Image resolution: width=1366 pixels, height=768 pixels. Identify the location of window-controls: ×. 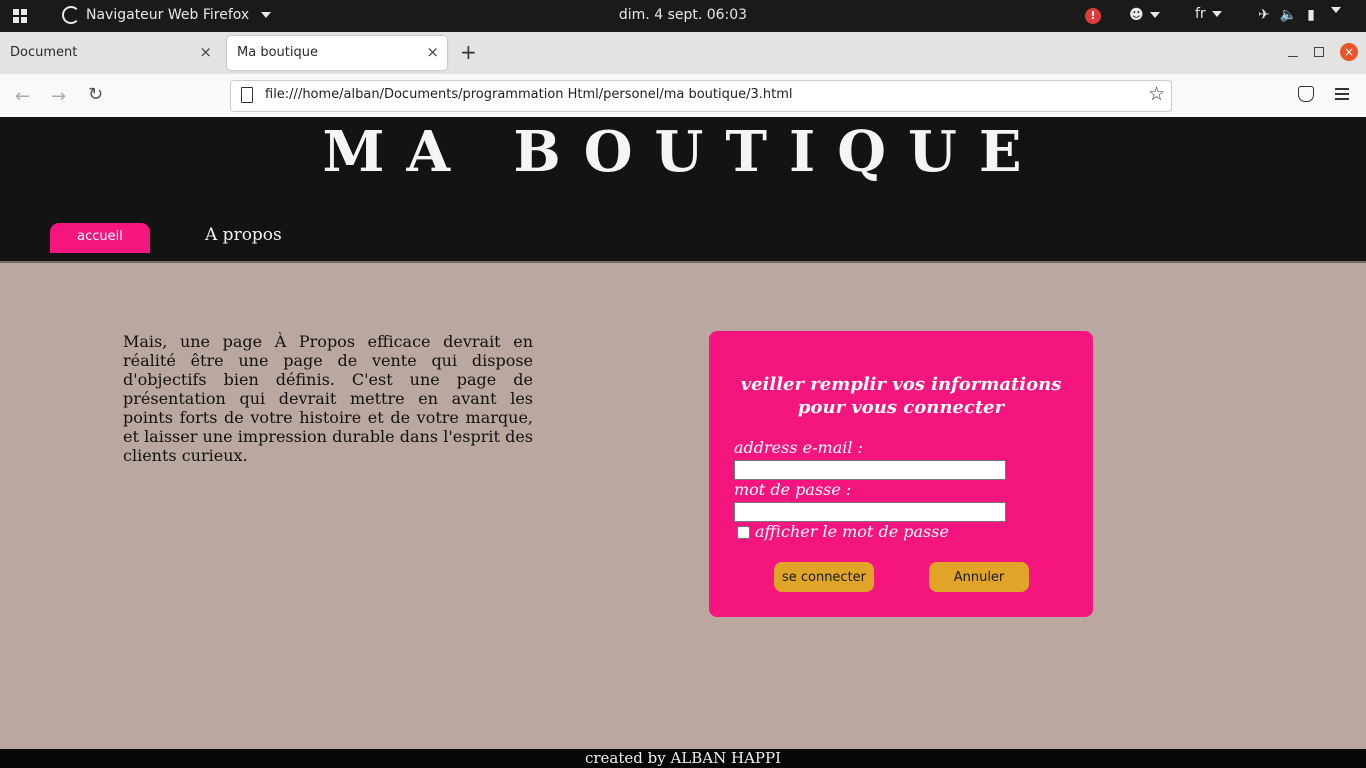
(1323, 52).